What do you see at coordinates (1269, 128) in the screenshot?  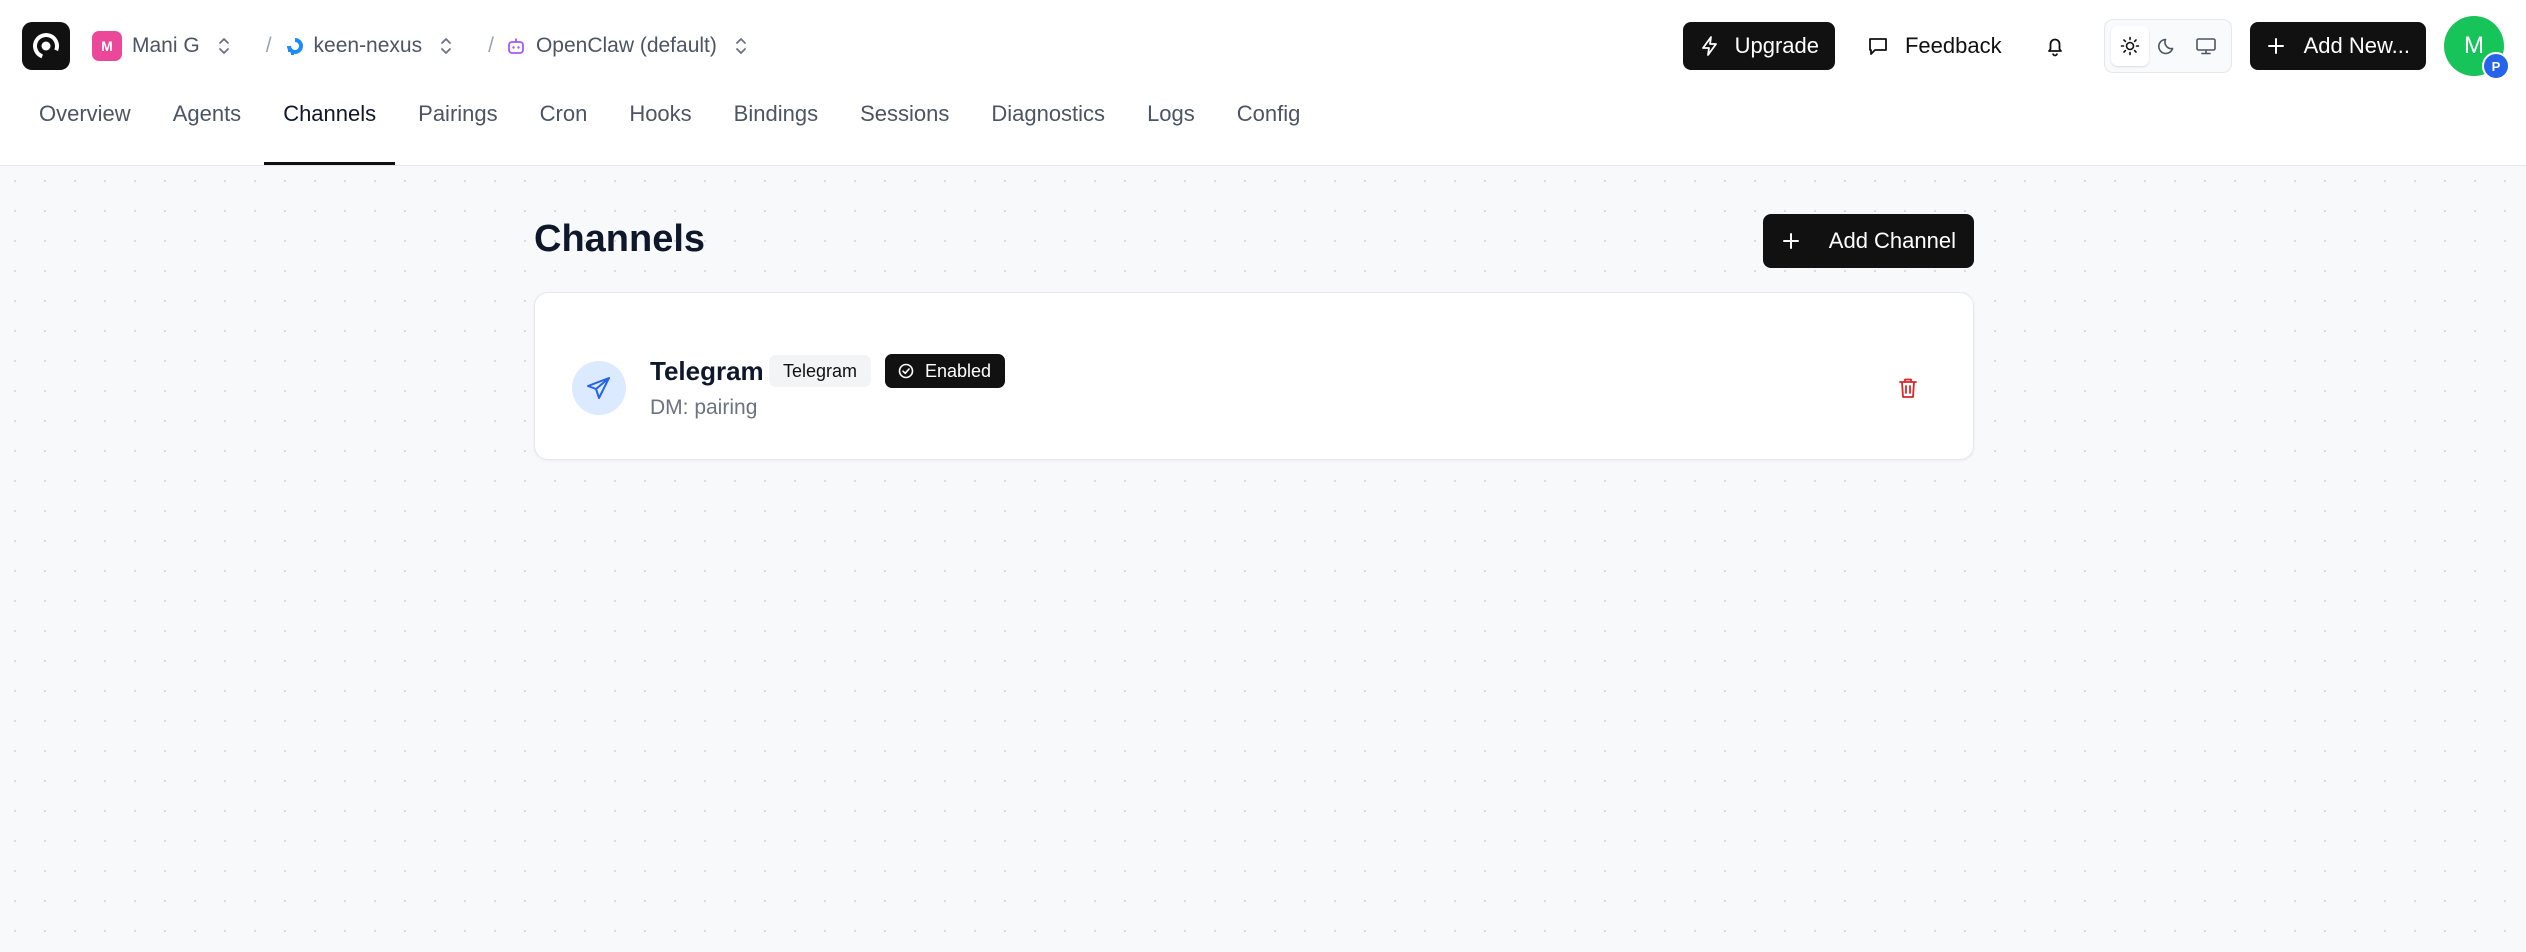 I see `tab-config: Config` at bounding box center [1269, 128].